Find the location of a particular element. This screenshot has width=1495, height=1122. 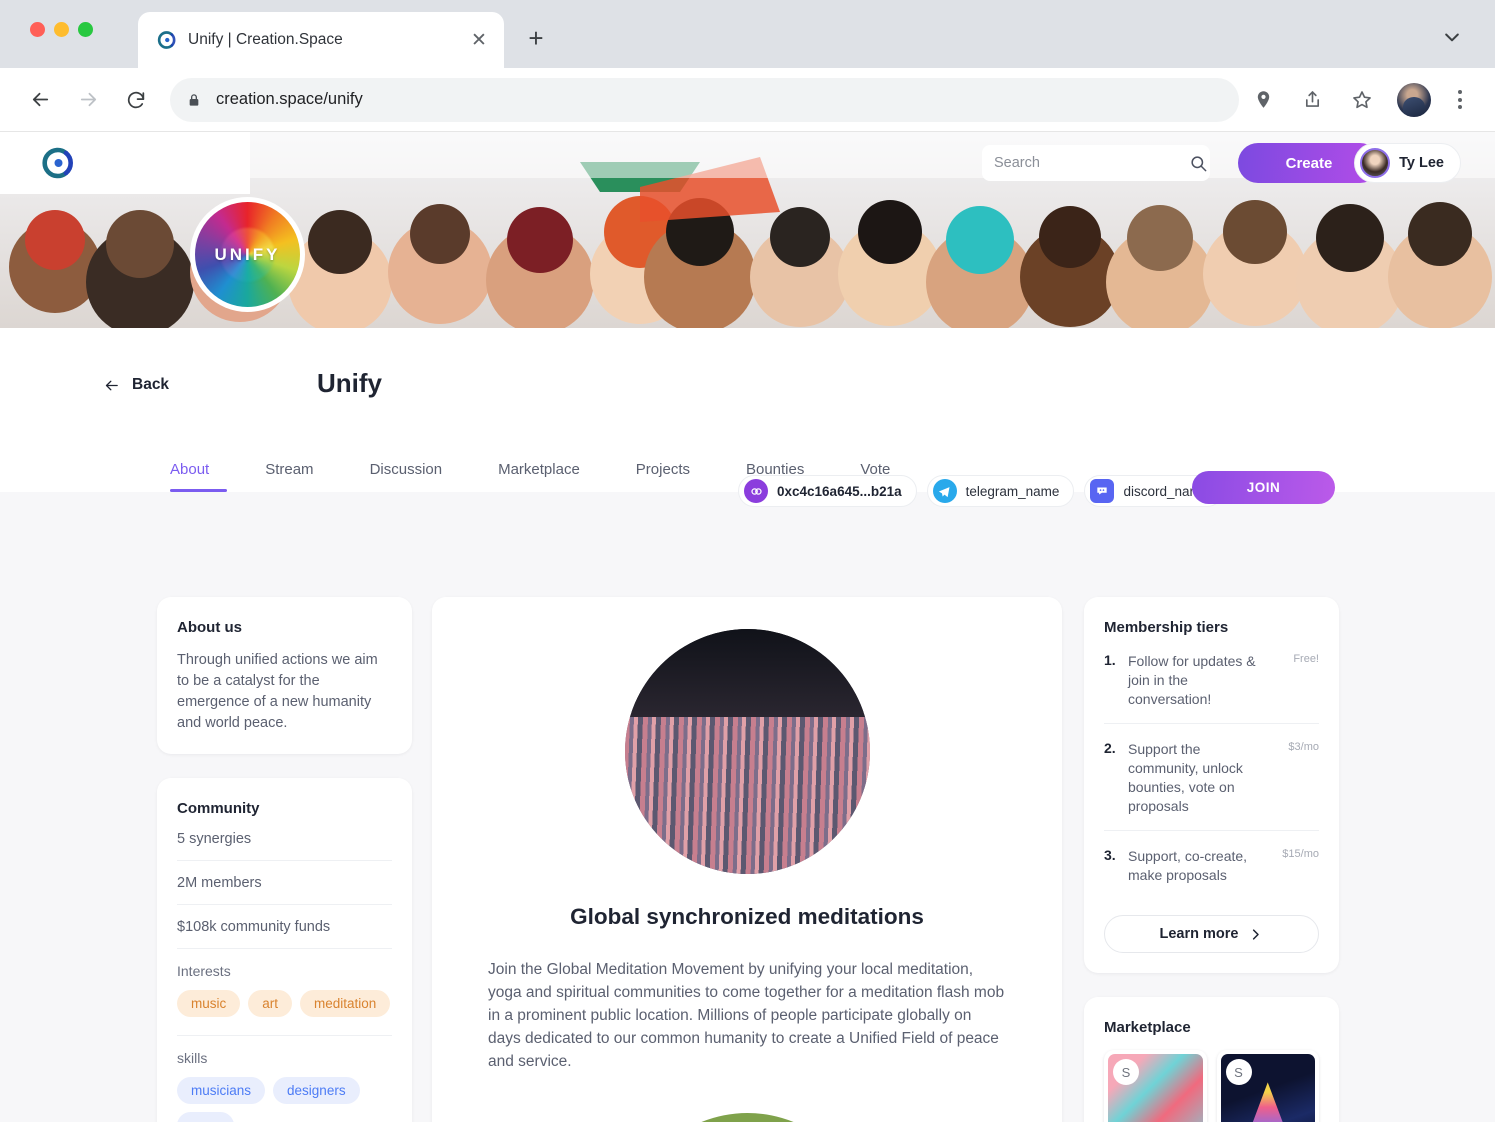

skills-tag-list: musicians designers crew is located at coordinates (284, 1099).